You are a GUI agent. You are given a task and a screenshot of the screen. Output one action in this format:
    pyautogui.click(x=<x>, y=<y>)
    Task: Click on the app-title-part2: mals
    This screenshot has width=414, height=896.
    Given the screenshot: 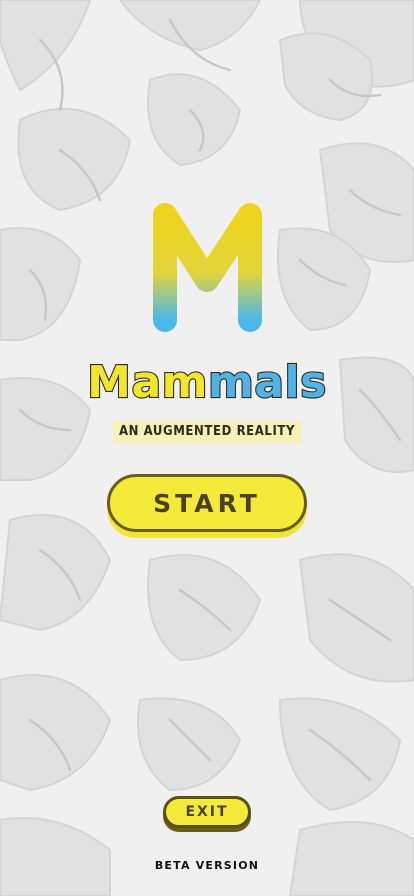 What is the action you would take?
    pyautogui.click(x=267, y=382)
    